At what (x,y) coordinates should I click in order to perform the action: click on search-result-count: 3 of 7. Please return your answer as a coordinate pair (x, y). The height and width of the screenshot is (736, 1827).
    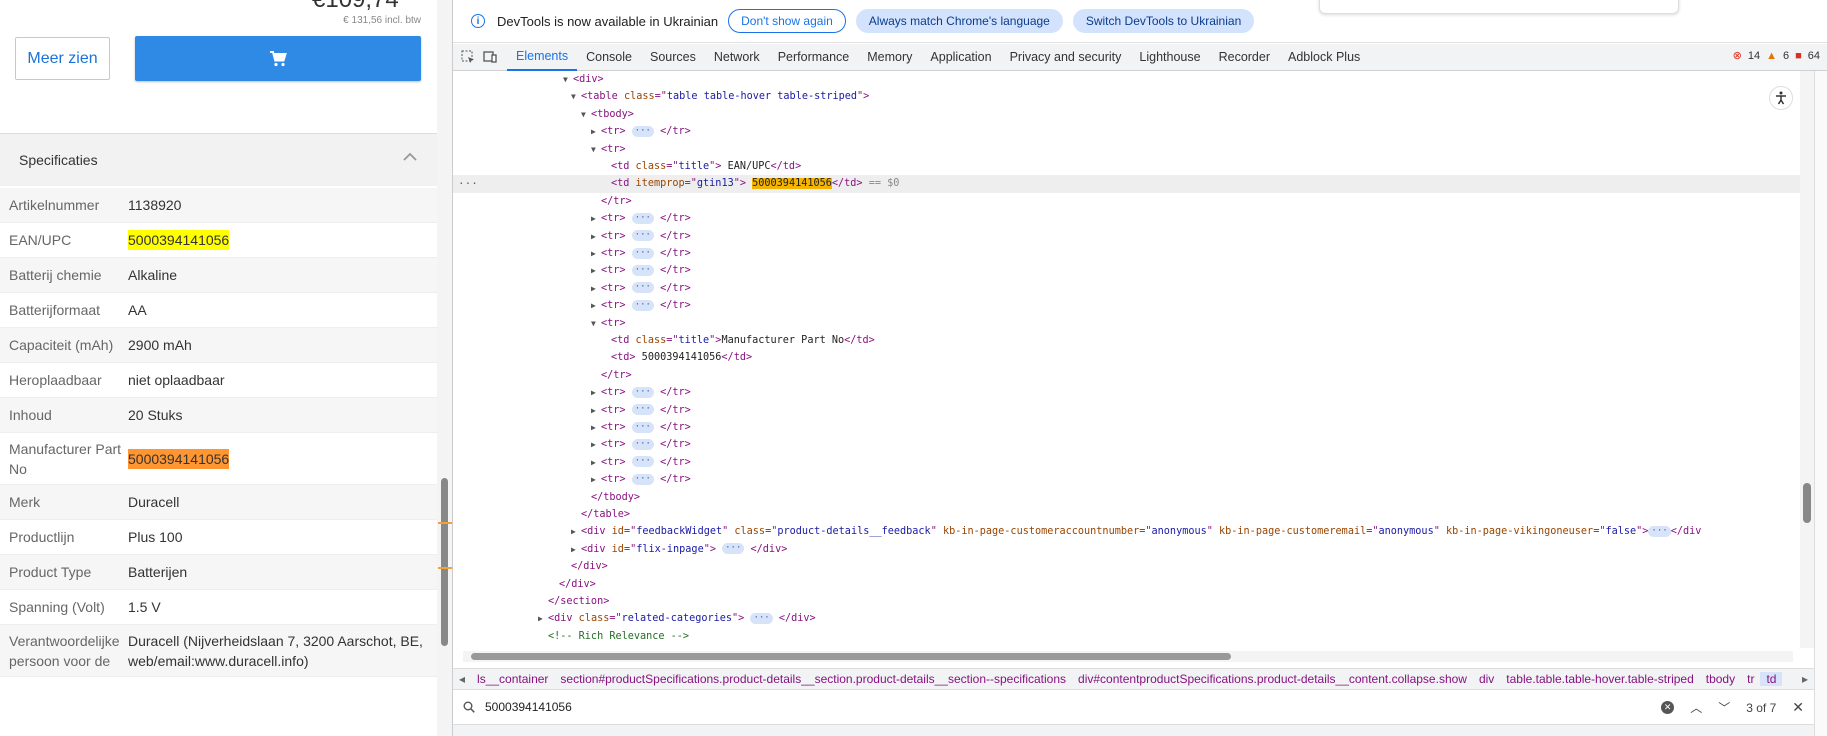
    Looking at the image, I should click on (1761, 707).